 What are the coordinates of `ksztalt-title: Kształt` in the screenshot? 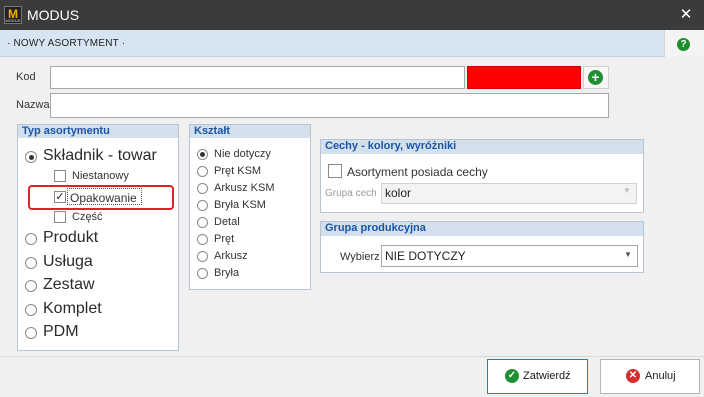 It's located at (250, 131).